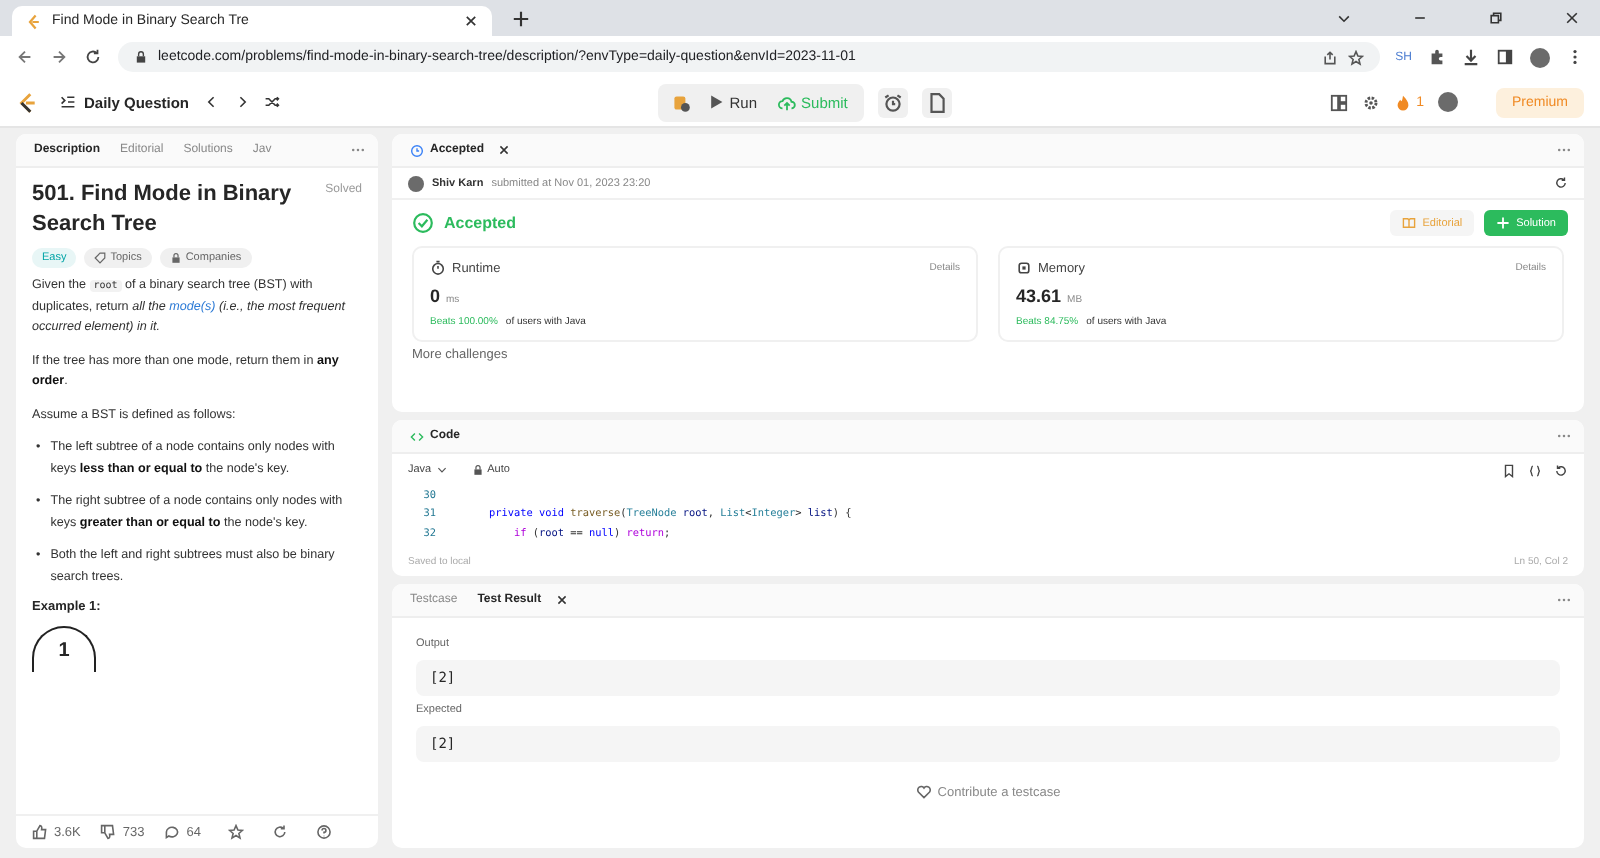 The image size is (1600, 858). What do you see at coordinates (100, 258) in the screenshot?
I see `tag-icon` at bounding box center [100, 258].